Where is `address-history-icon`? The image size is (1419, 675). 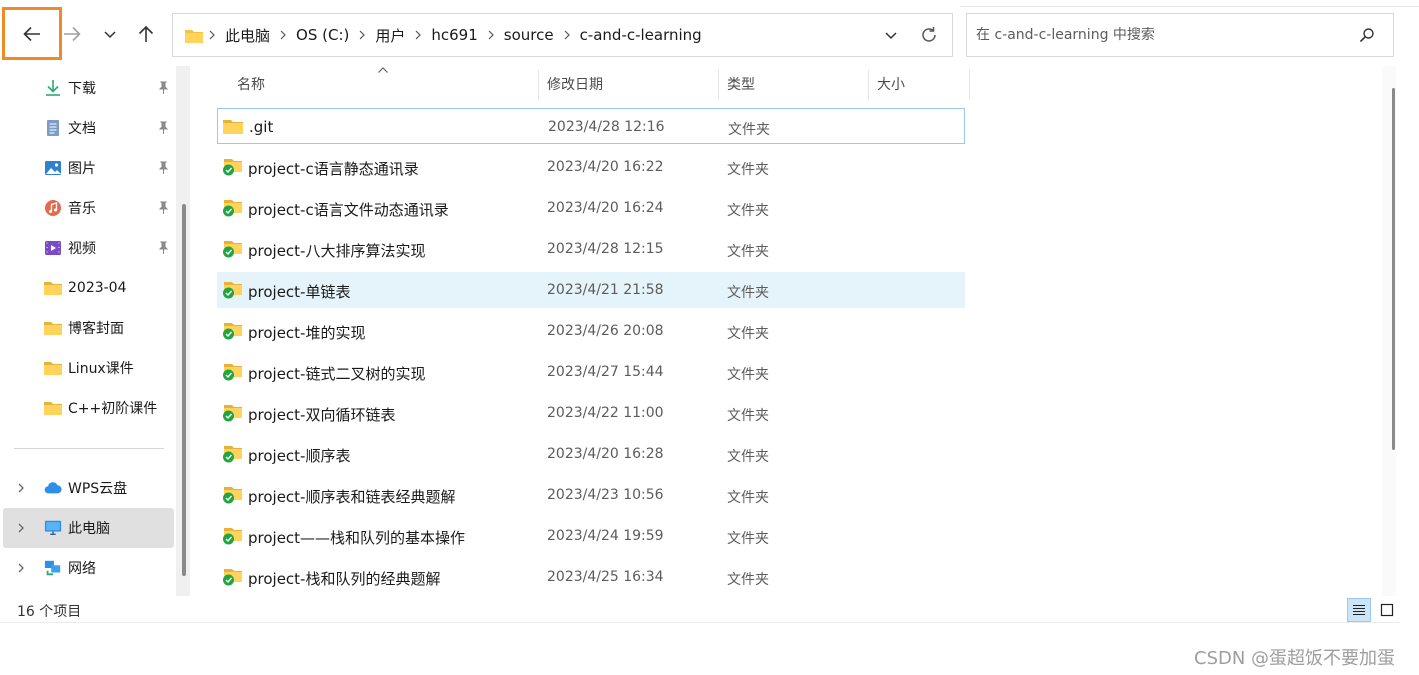 address-history-icon is located at coordinates (891, 35).